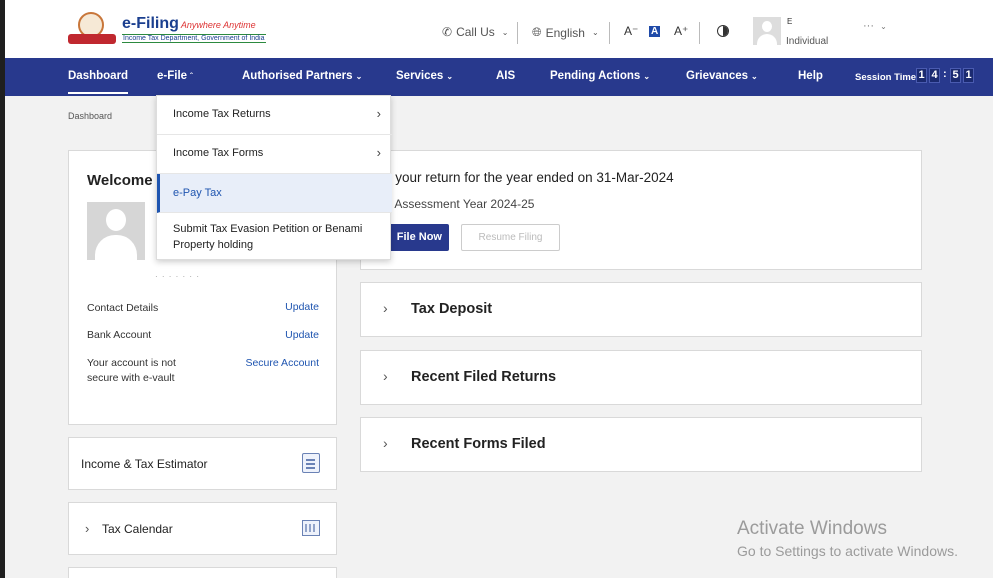  I want to click on resume-filing-button: Resume Filing, so click(510, 237).